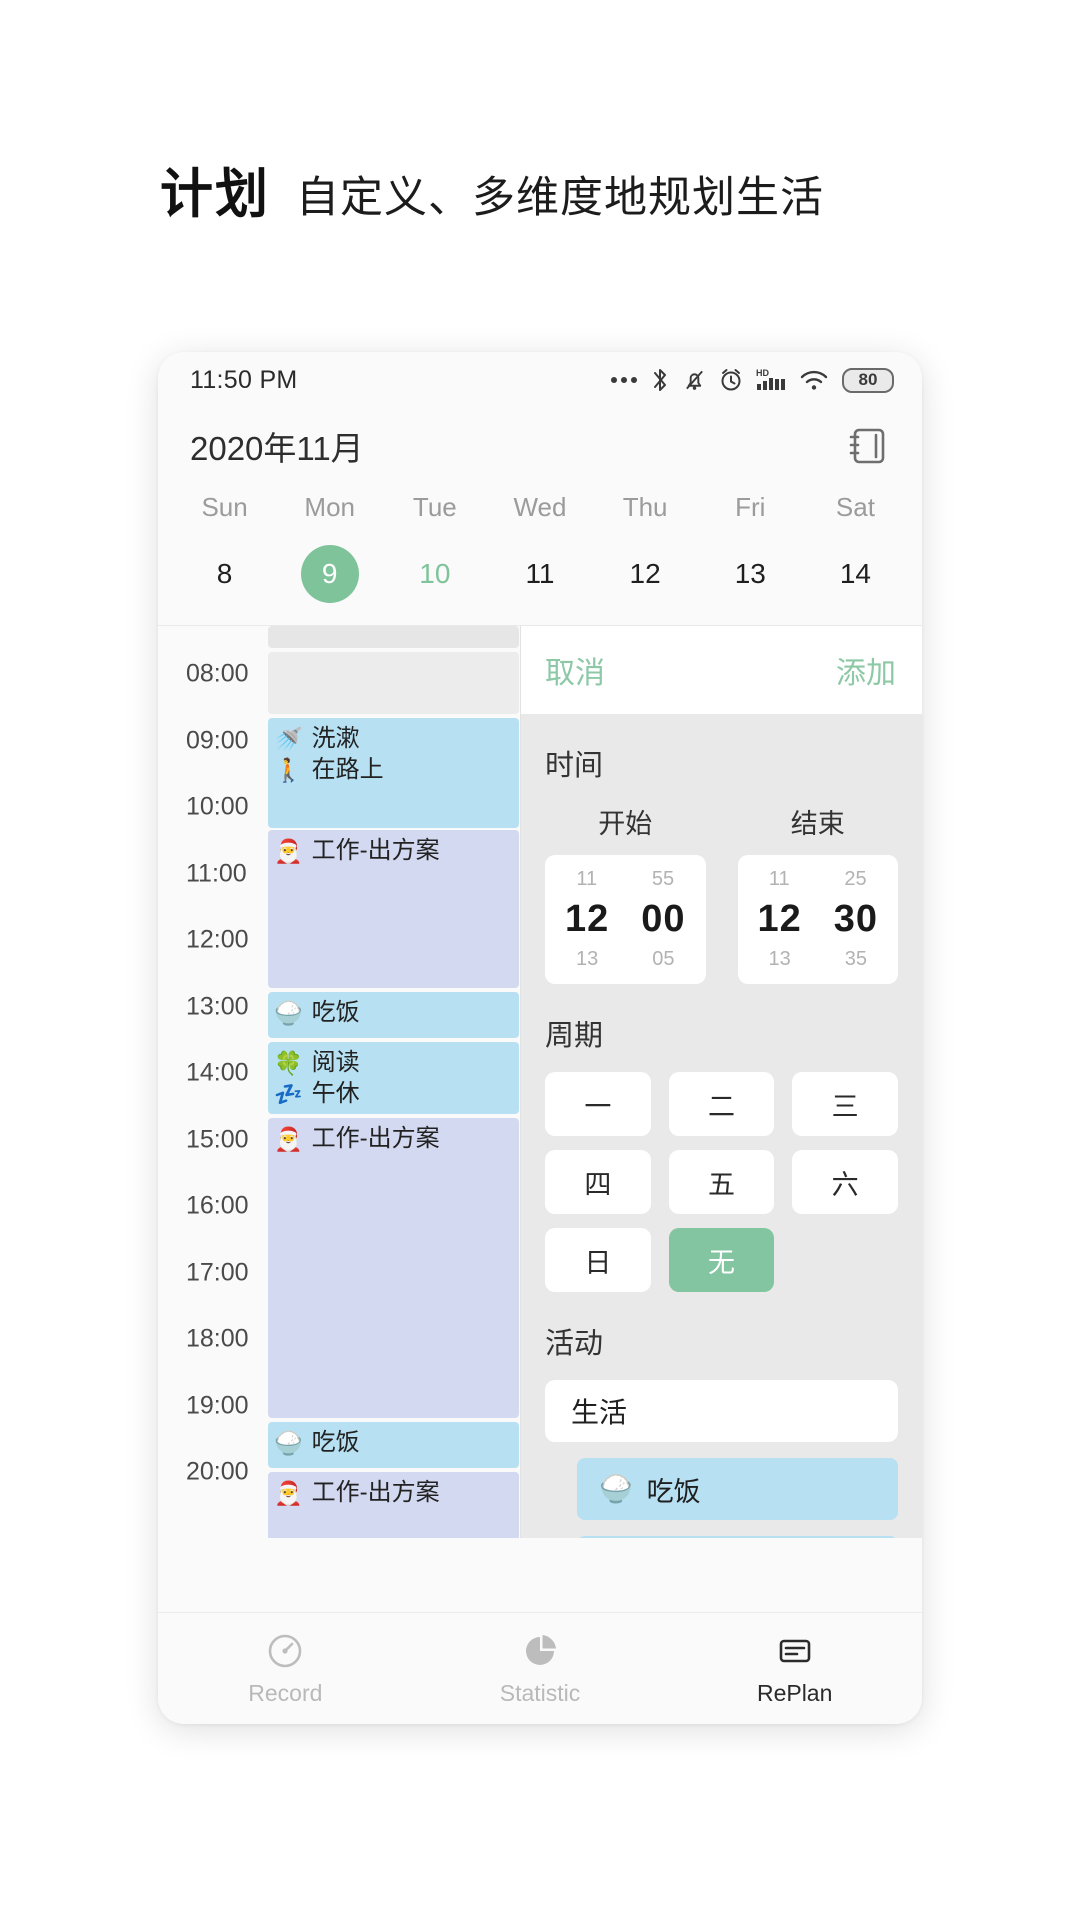  Describe the element at coordinates (721, 1260) in the screenshot. I see `period-weekday-selected: 无` at that location.